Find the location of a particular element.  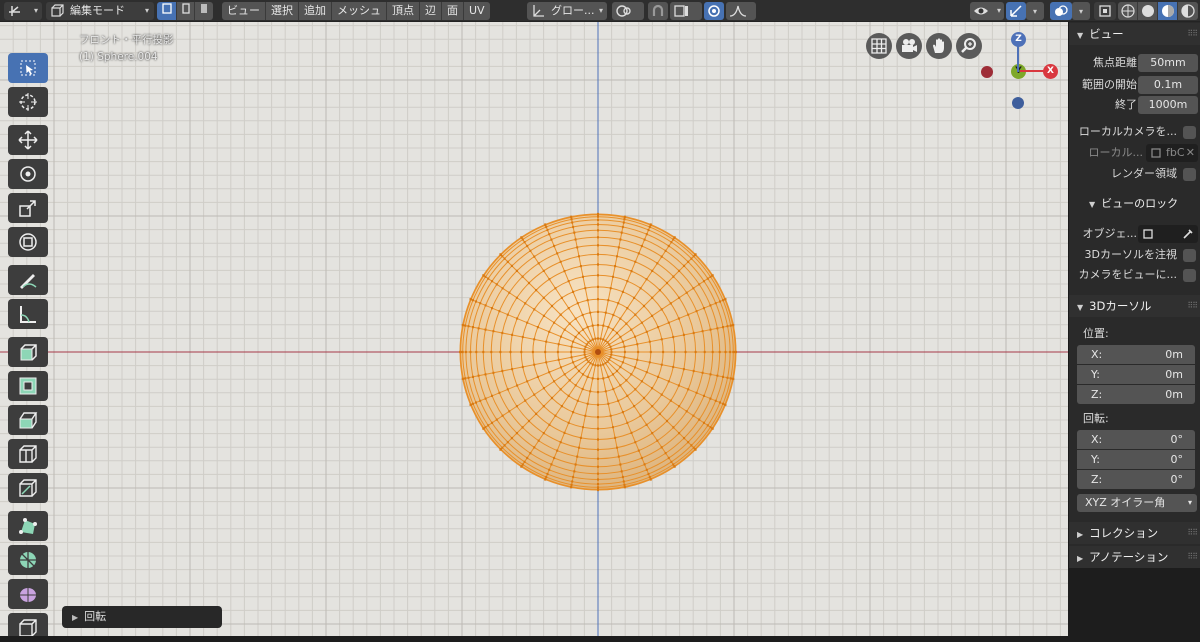

falloff-button is located at coordinates (741, 11).